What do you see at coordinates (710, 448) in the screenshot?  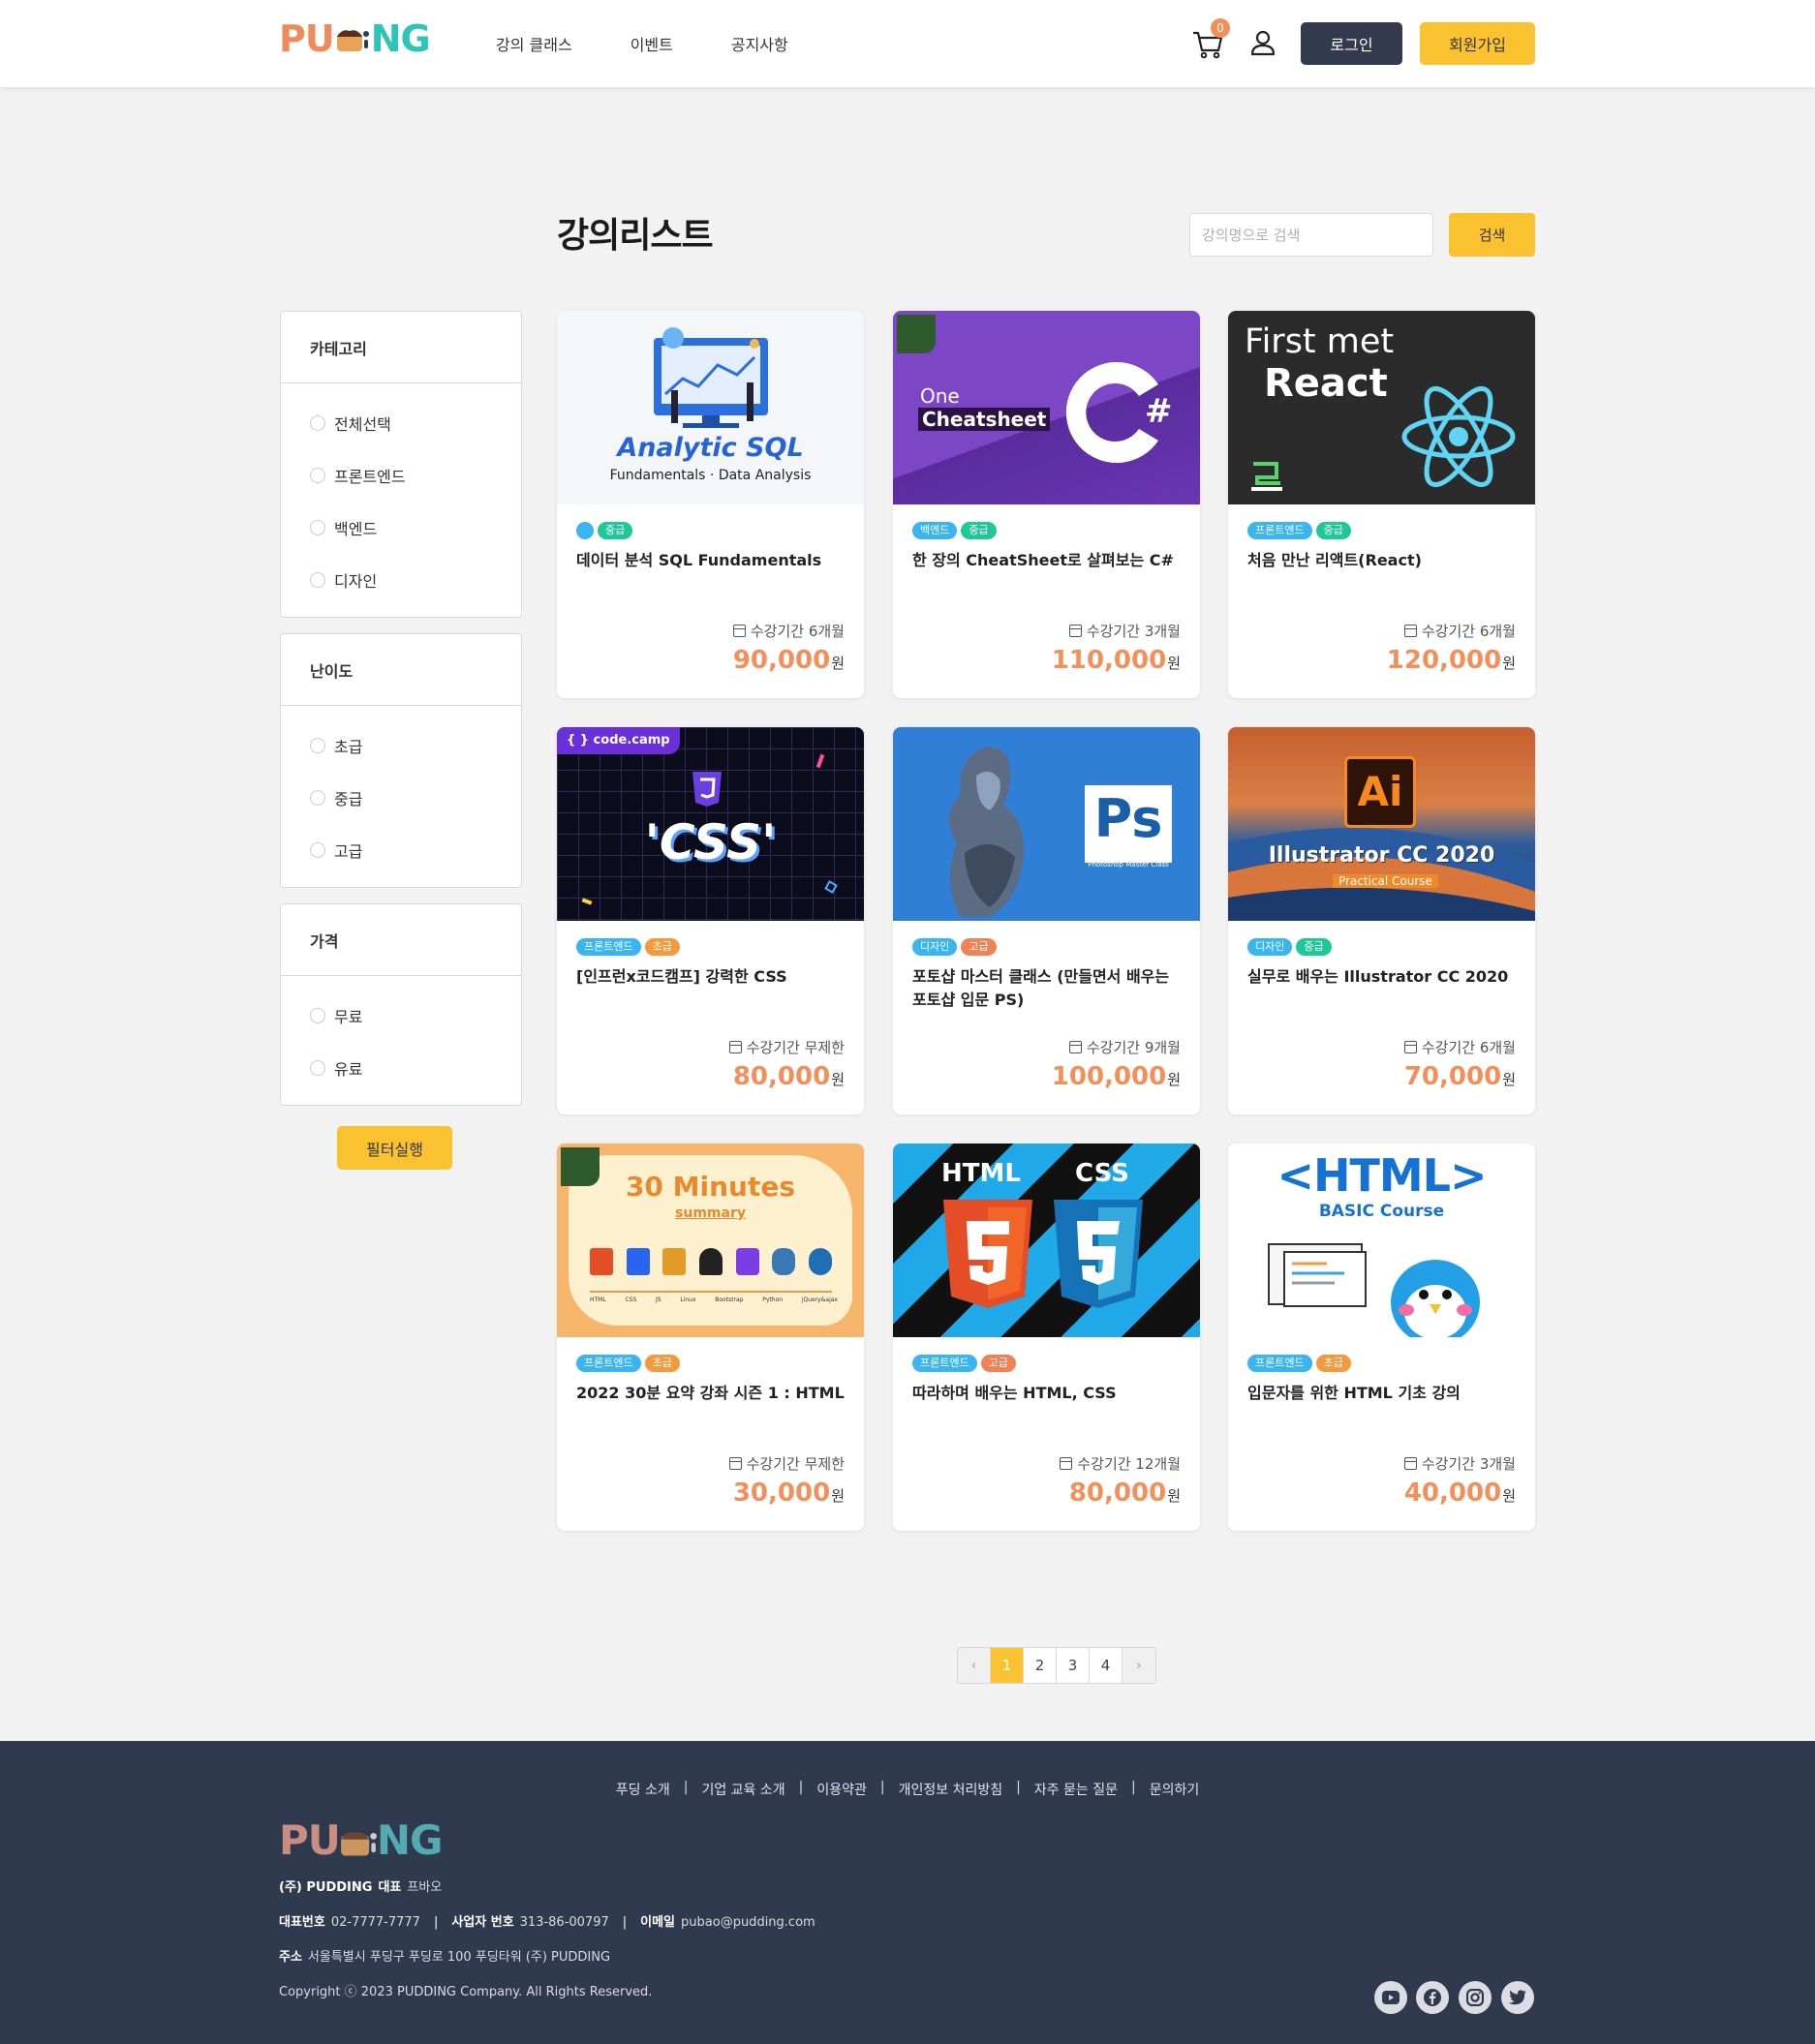 I see `thumb-title: Analytic SQL` at bounding box center [710, 448].